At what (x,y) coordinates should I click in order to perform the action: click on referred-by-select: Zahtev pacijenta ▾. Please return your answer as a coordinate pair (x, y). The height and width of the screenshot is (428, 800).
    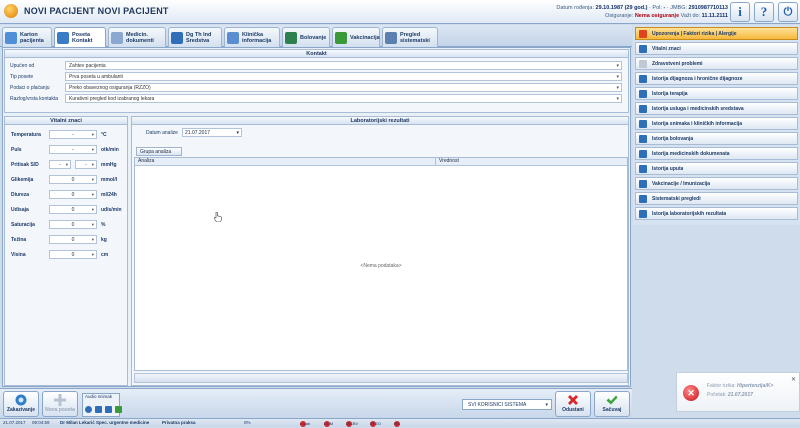
    Looking at the image, I should click on (343, 65).